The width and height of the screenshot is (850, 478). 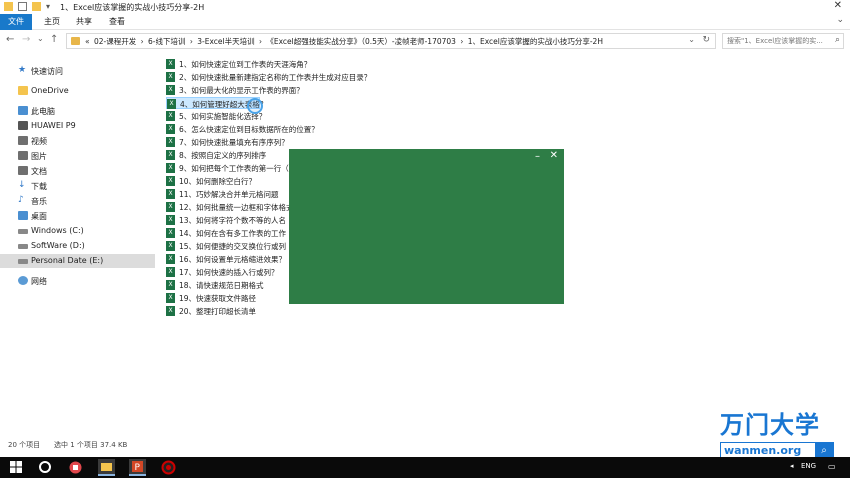 I want to click on window-title: 1、Excel应该掌握的实战小技巧分享-2H, so click(x=132, y=7).